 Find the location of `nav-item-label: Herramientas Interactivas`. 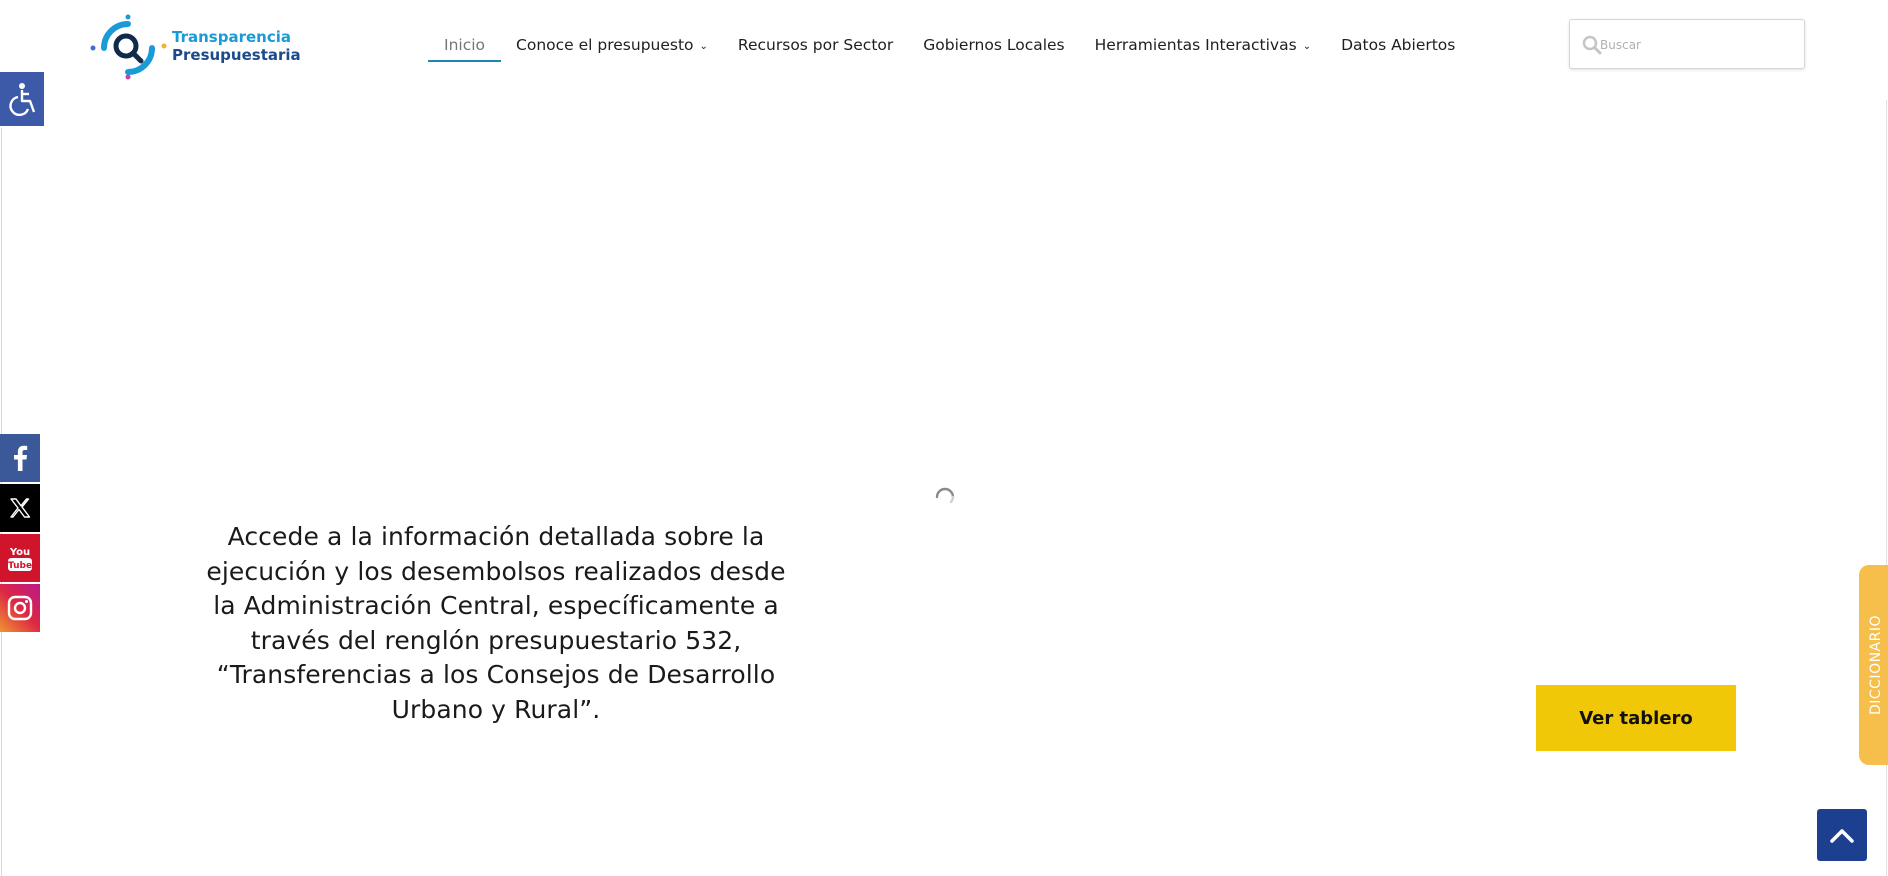

nav-item-label: Herramientas Interactivas is located at coordinates (1195, 45).